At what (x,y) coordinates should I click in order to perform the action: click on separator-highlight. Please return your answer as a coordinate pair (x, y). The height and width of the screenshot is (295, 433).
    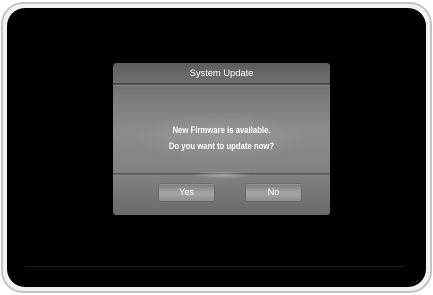
    Looking at the image, I should click on (222, 175).